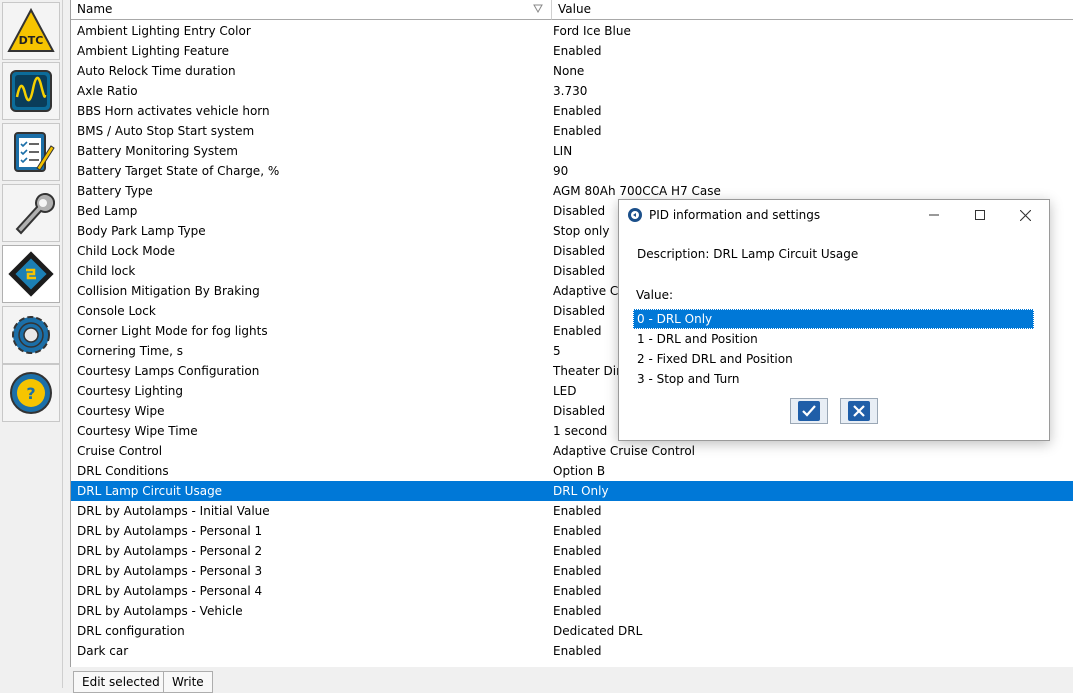  Describe the element at coordinates (141, 231) in the screenshot. I see `cell-name: Body Park Lamp Type` at that location.